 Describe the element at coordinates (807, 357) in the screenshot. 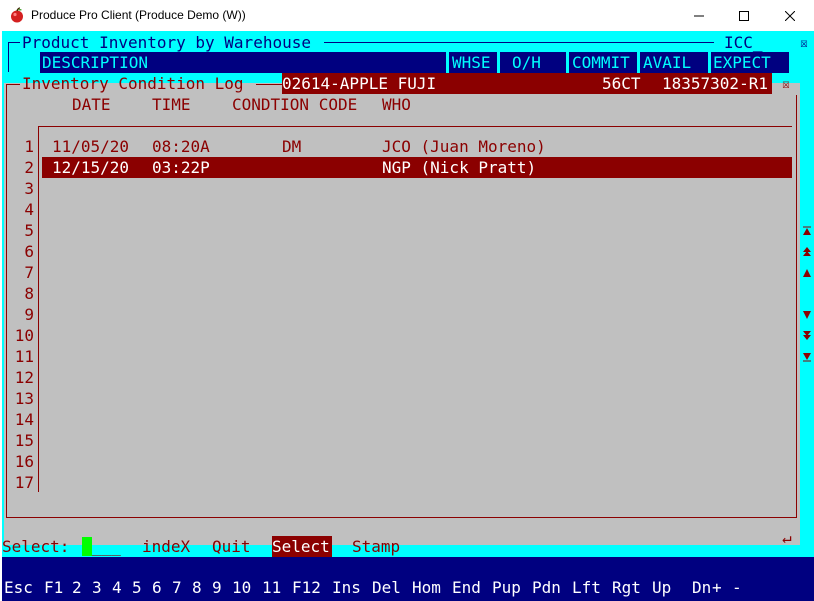

I see `scroll-bottom-icon` at that location.